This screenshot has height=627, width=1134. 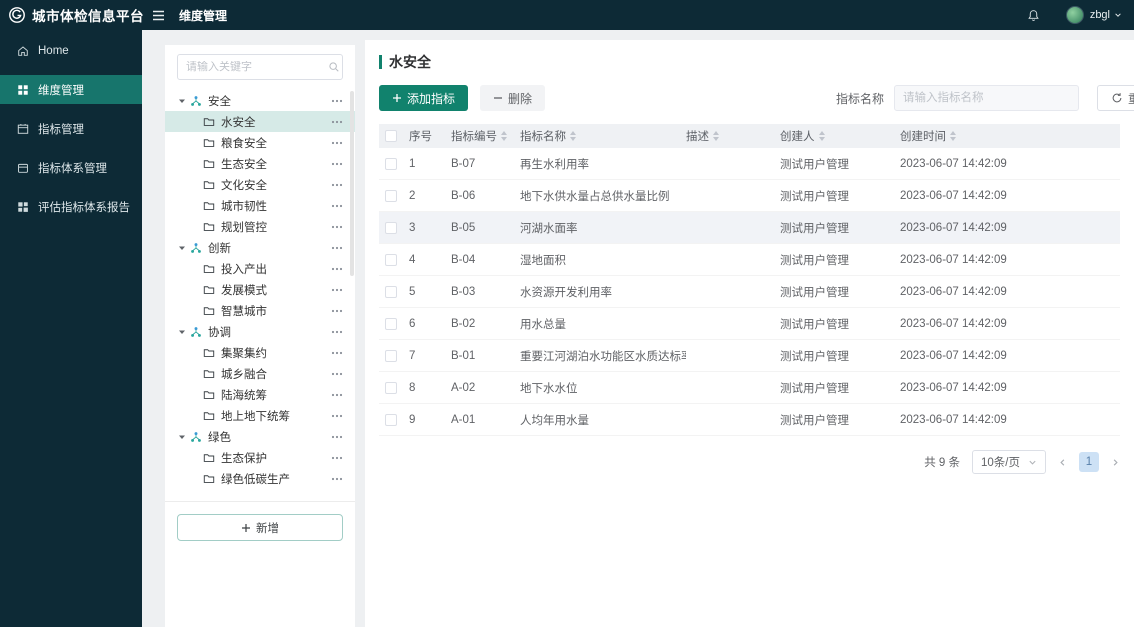 What do you see at coordinates (219, 332) in the screenshot?
I see `tree-group-label: 协调` at bounding box center [219, 332].